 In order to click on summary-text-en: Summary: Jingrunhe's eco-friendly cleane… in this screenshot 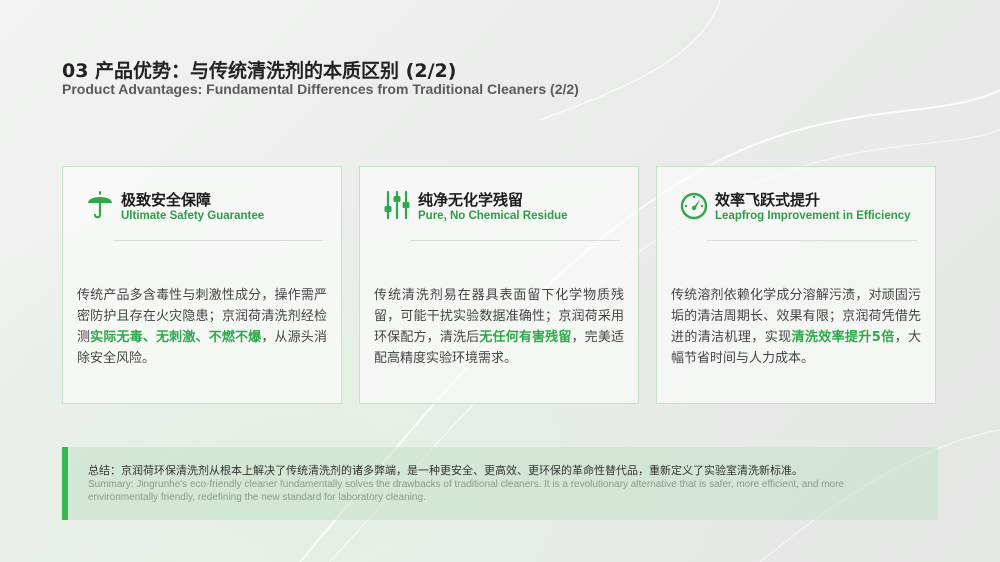, I will do `click(466, 491)`.